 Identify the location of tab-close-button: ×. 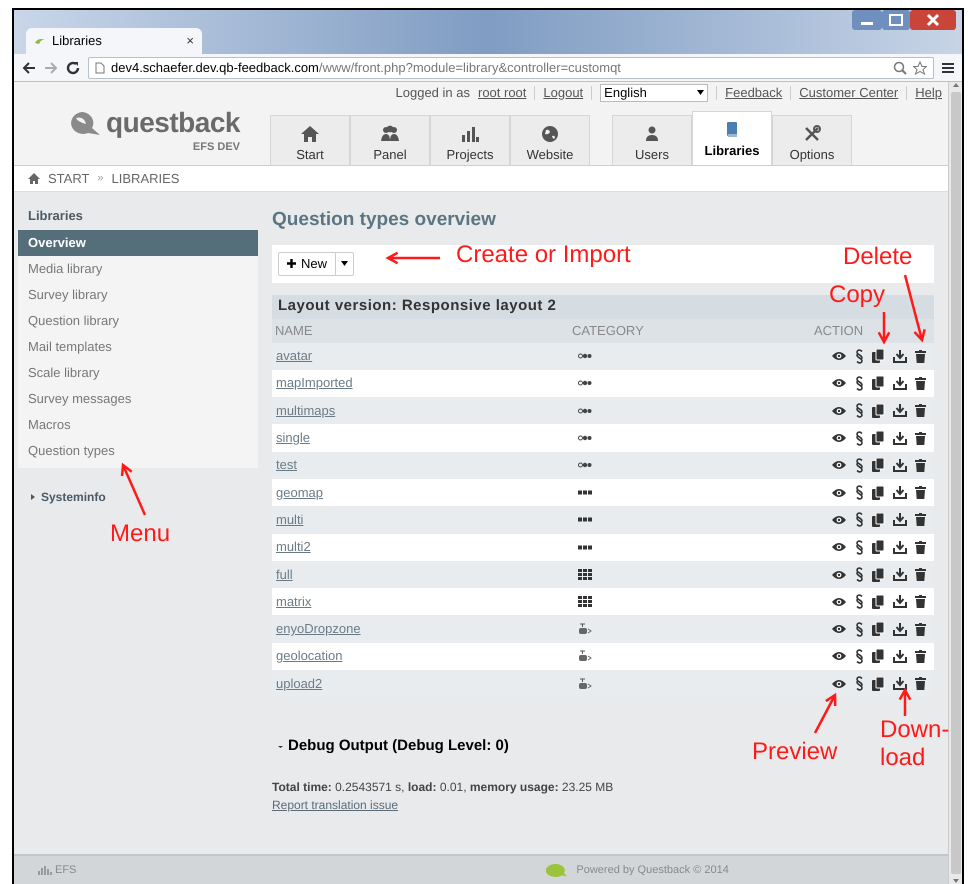
(190, 41).